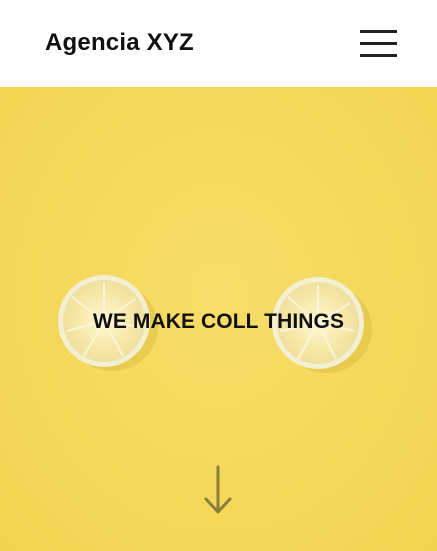  I want to click on hamburger-menu-icon, so click(379, 43).